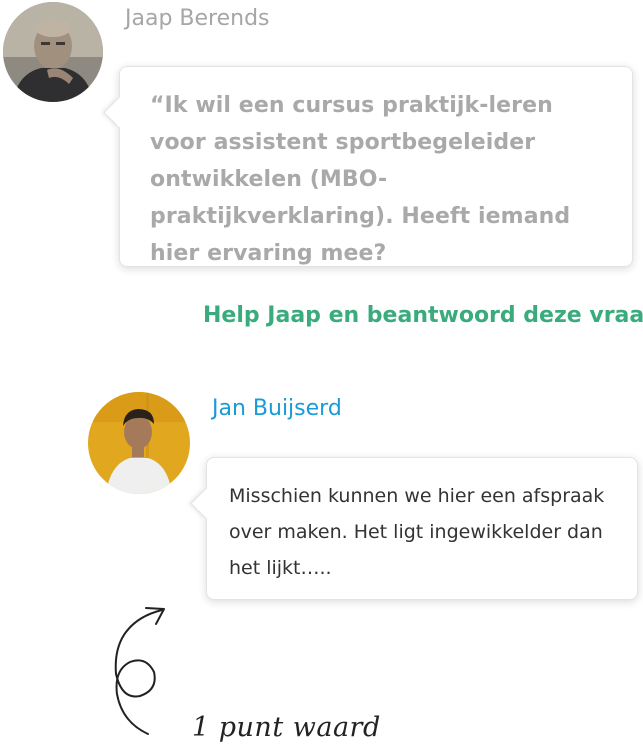 Image resolution: width=643 pixels, height=752 pixels. I want to click on avatar-jan-buijserd, so click(139, 443).